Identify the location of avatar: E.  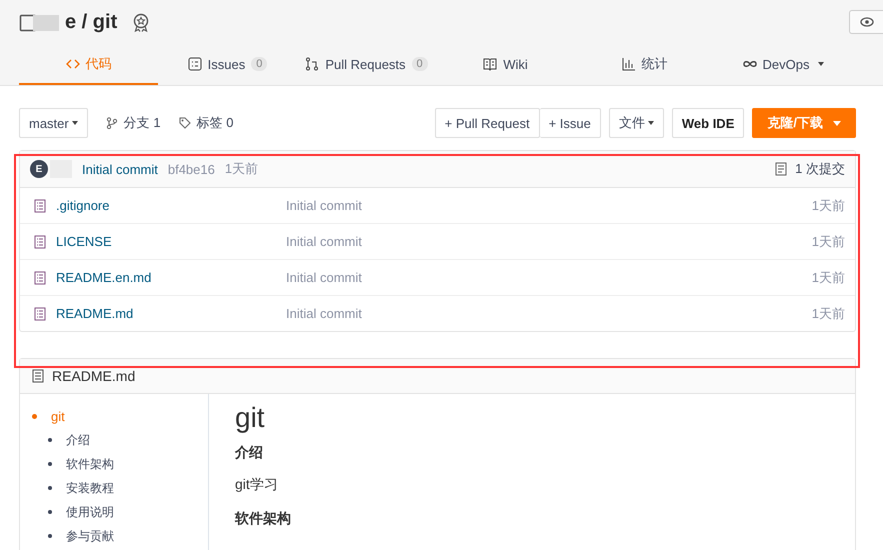
(39, 169).